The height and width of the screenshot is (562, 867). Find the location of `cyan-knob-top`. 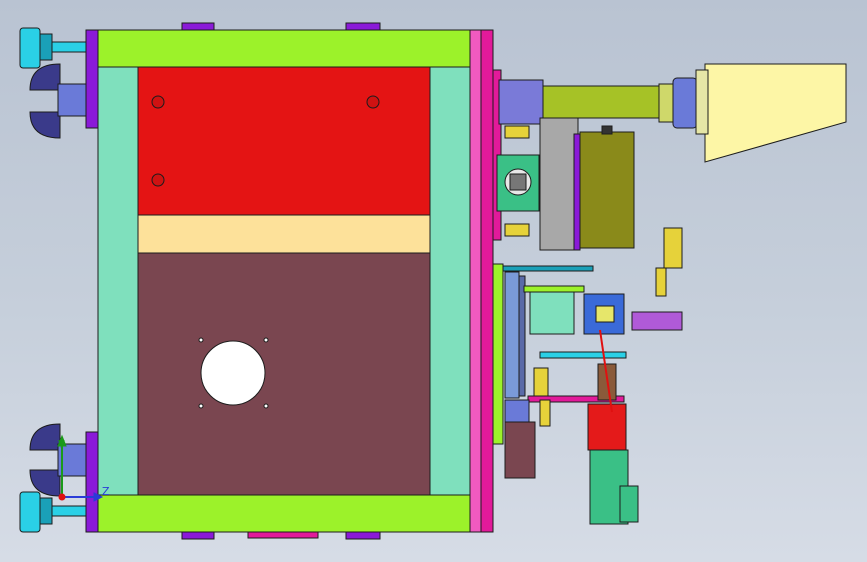

cyan-knob-top is located at coordinates (30, 48).